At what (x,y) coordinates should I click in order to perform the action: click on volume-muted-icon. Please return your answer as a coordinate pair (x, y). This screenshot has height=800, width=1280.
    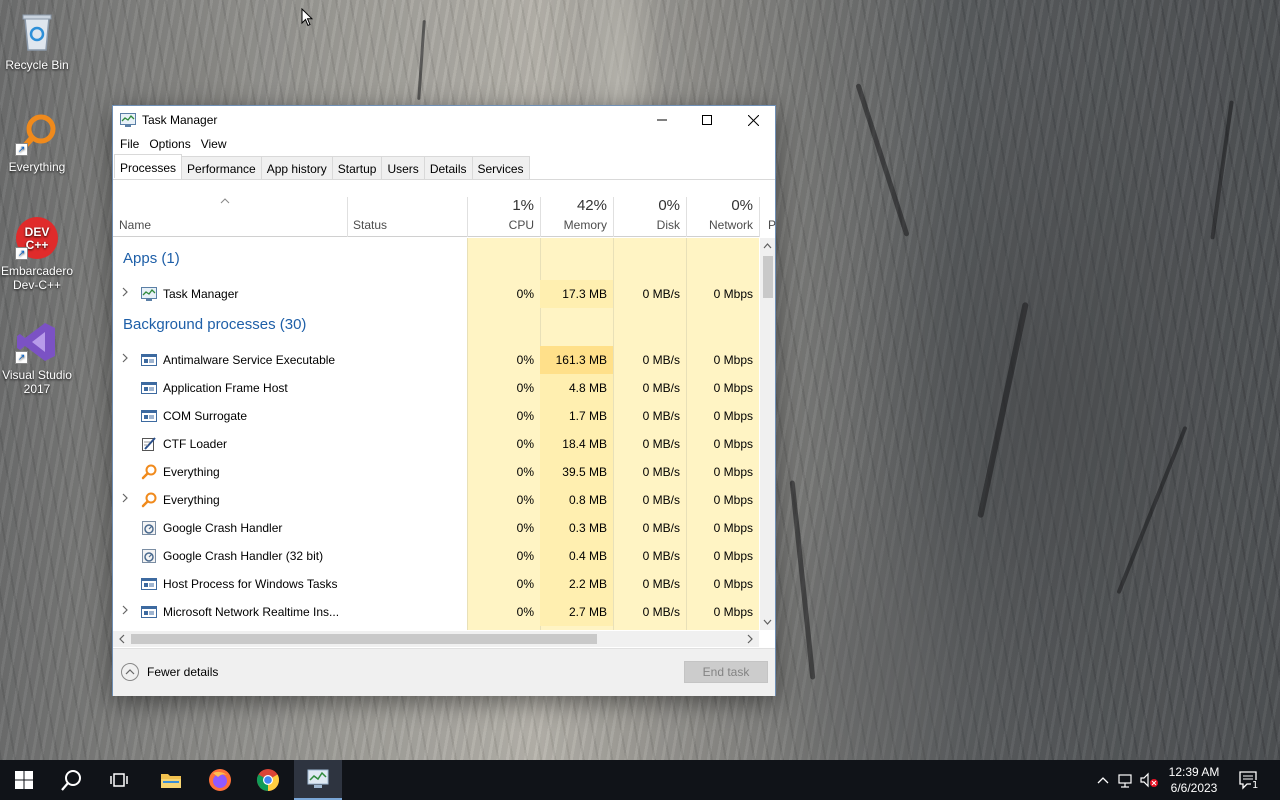
    Looking at the image, I should click on (1149, 780).